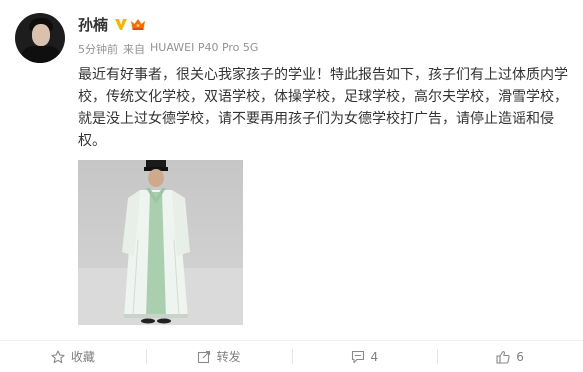 The image size is (583, 372). I want to click on favorite-button: 收藏, so click(73, 356).